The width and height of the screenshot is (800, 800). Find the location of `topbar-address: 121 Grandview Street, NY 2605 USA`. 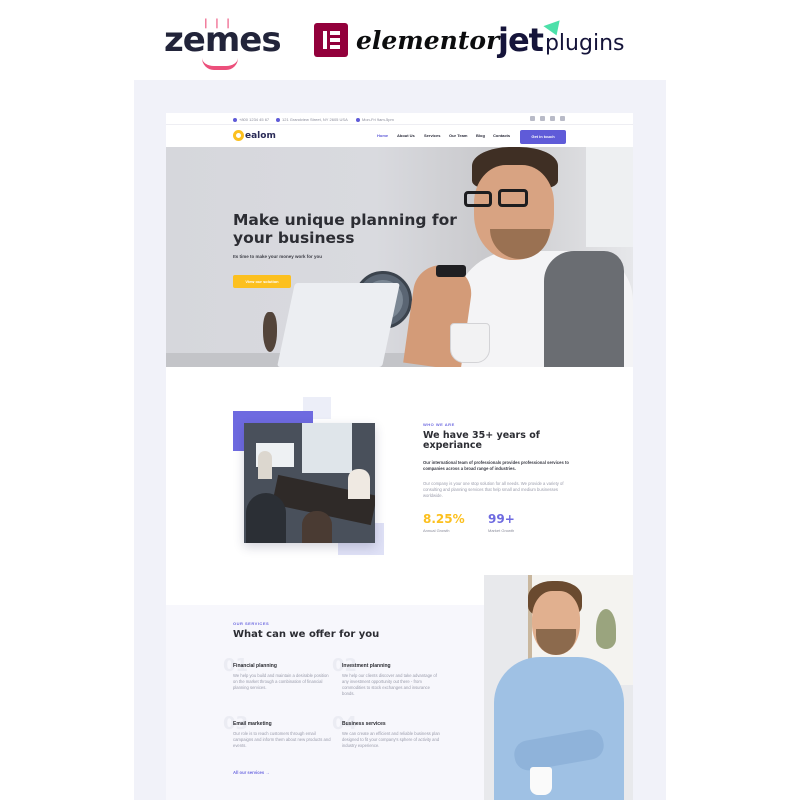

topbar-address: 121 Grandview Street, NY 2605 USA is located at coordinates (312, 119).